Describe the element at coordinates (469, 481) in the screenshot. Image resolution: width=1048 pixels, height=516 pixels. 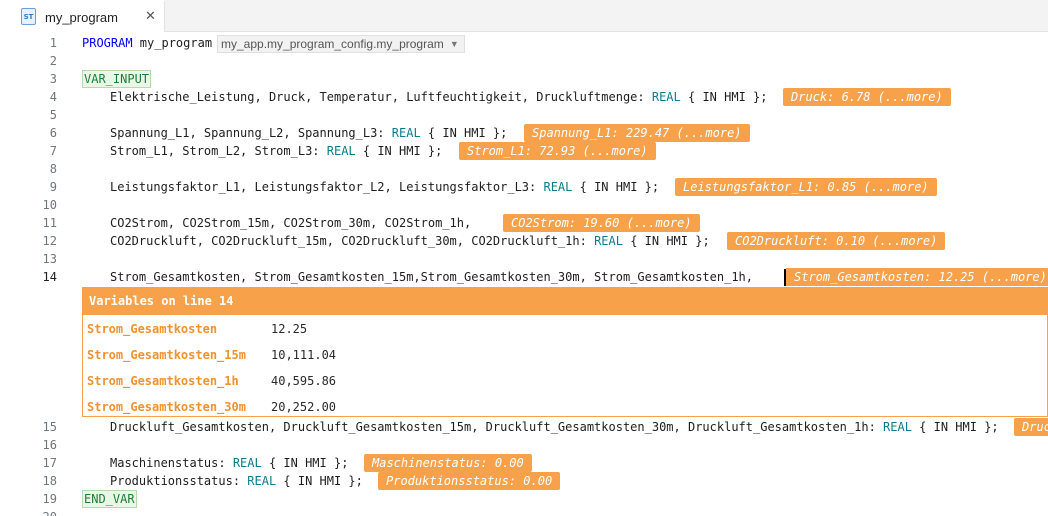
I see `value-hint: Produktionsstatus: 0.00` at that location.